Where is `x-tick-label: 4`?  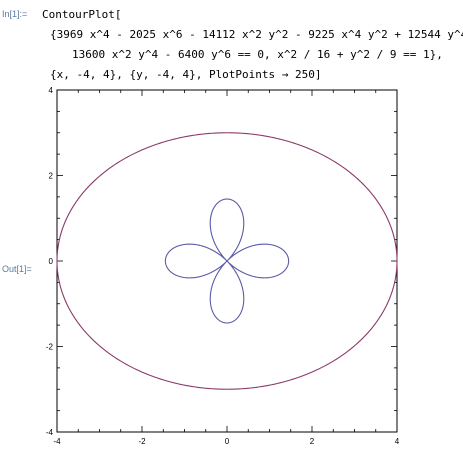
x-tick-label: 4 is located at coordinates (397, 441).